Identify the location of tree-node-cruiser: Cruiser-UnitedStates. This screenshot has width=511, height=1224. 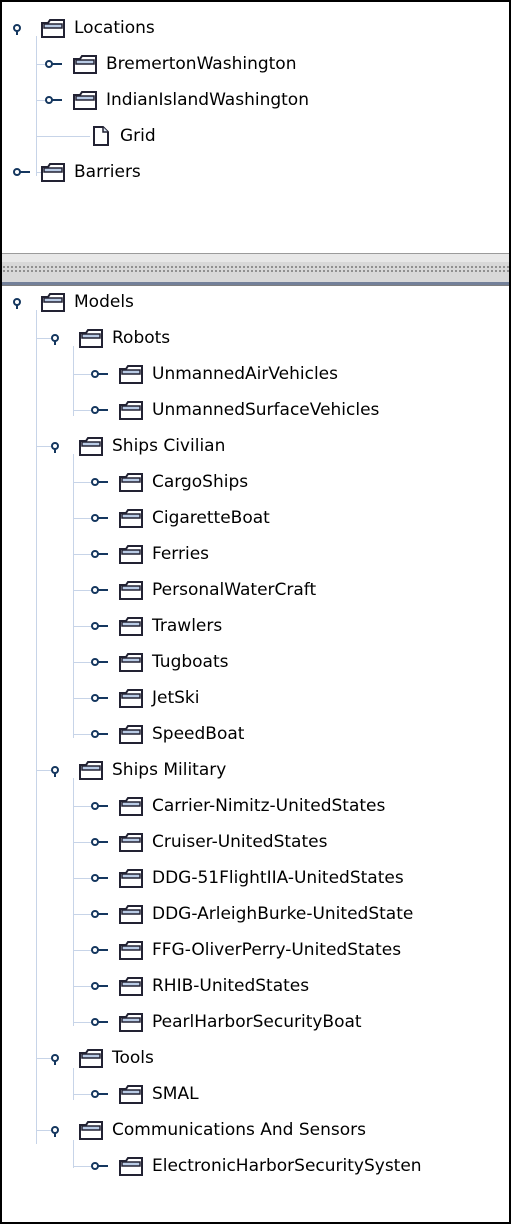
(207, 842).